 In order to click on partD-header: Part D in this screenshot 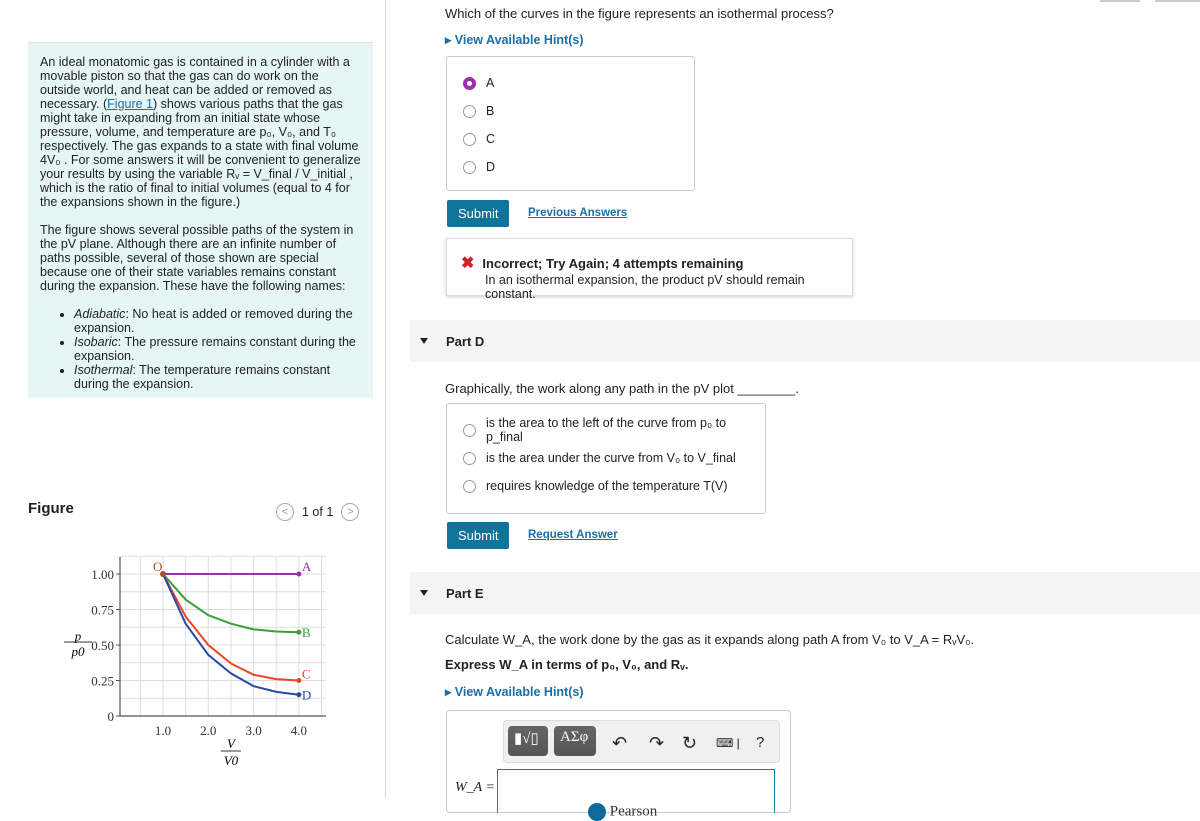, I will do `click(805, 341)`.